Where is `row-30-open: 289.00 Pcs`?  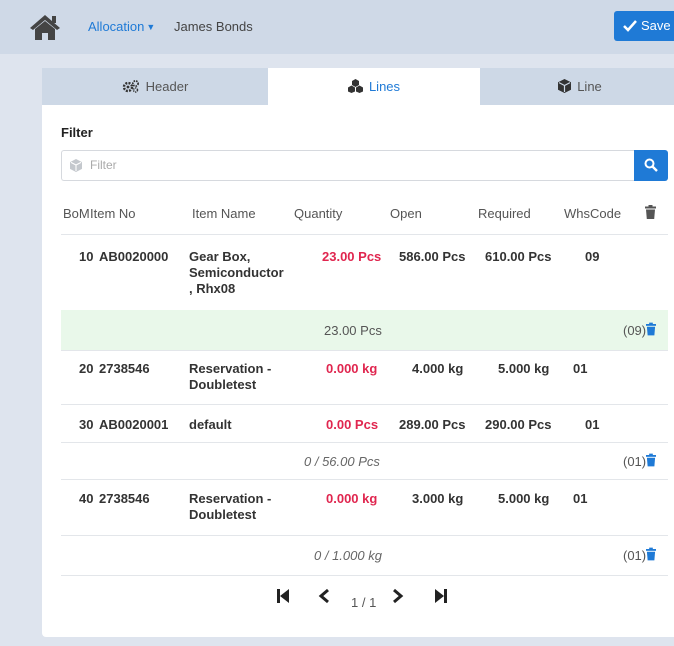
row-30-open: 289.00 Pcs is located at coordinates (432, 424).